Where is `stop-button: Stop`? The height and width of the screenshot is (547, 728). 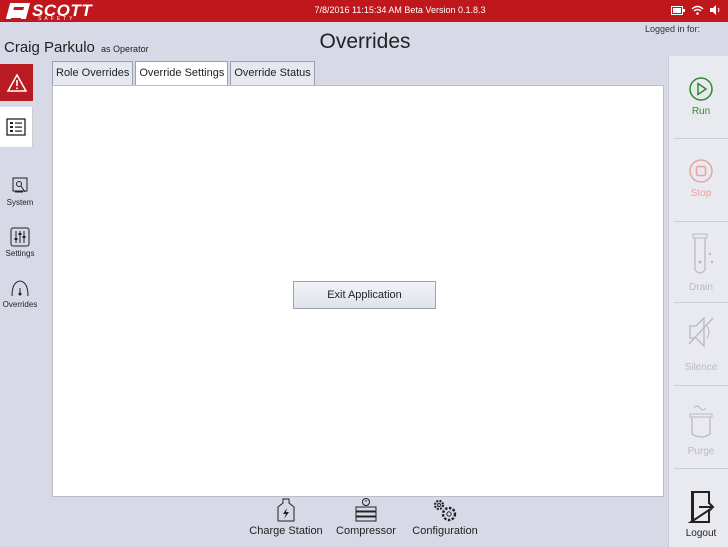 stop-button: Stop is located at coordinates (701, 178).